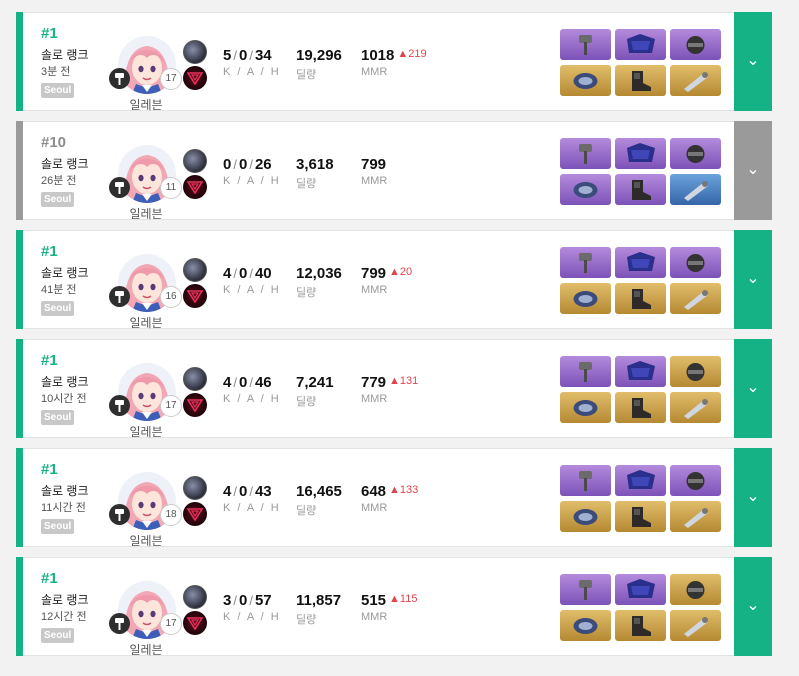 This screenshot has height=676, width=799. What do you see at coordinates (319, 273) in the screenshot?
I see `damage-value: 12,036` at bounding box center [319, 273].